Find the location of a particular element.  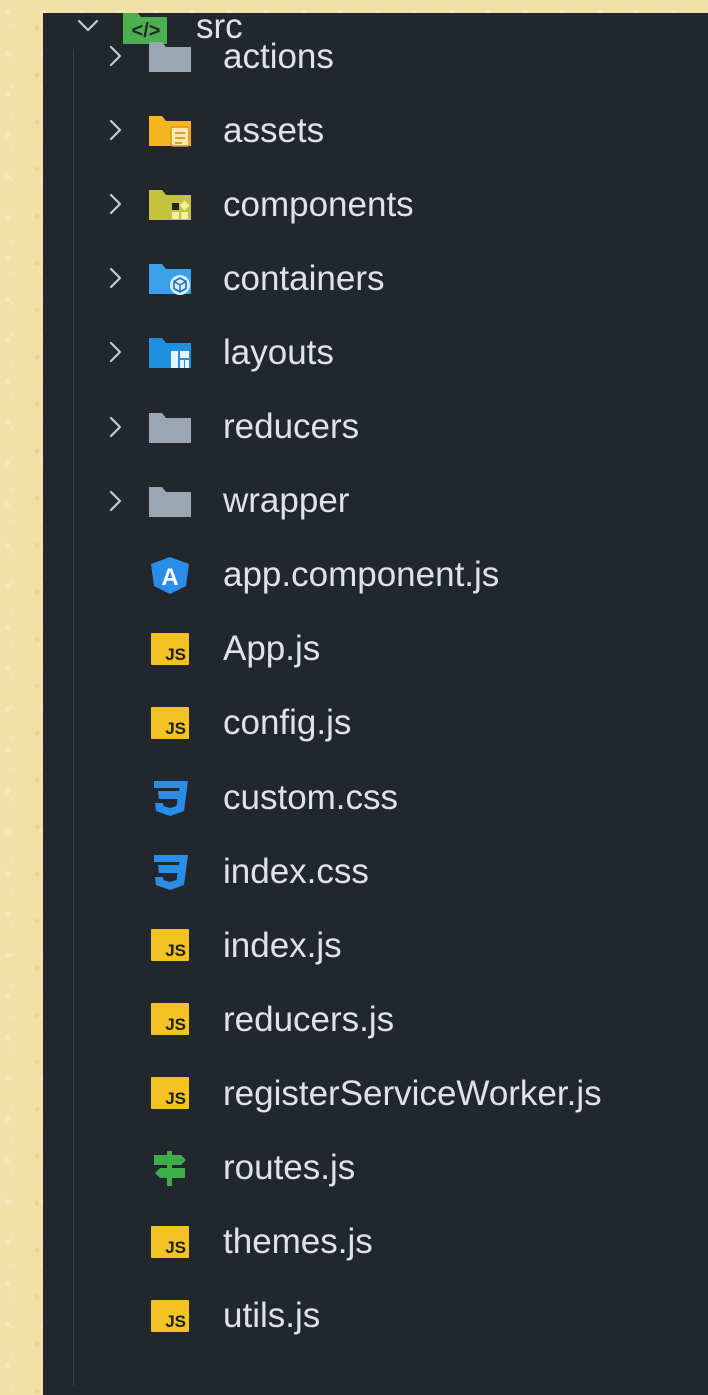

file-label: utils.js is located at coordinates (272, 1316).